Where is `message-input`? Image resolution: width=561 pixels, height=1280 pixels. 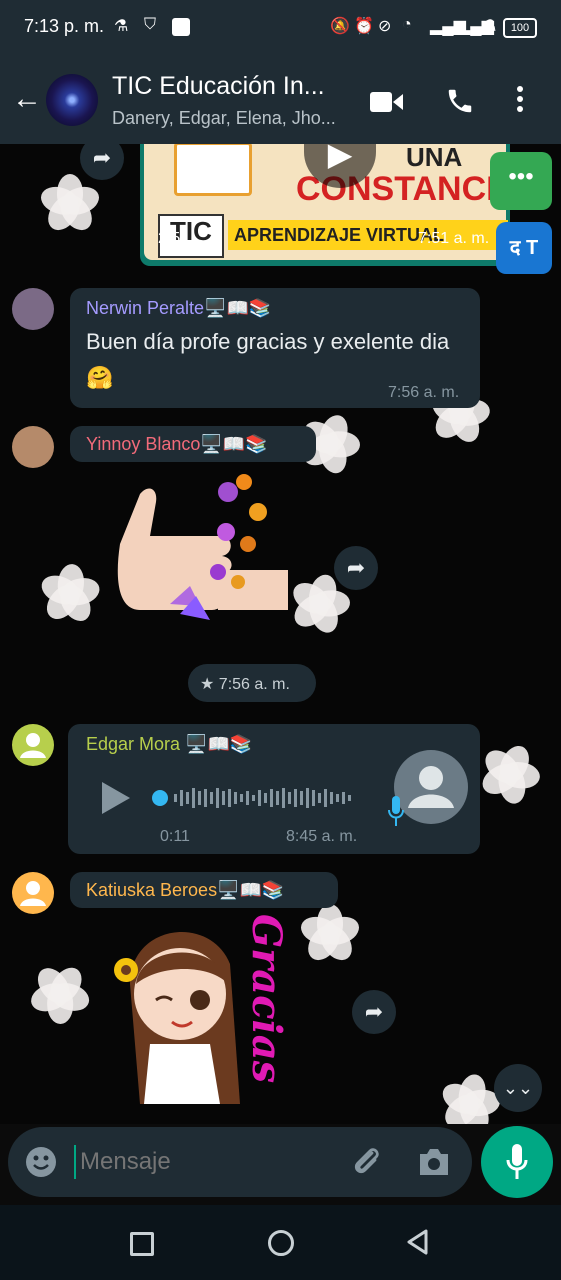
message-input is located at coordinates (210, 1162).